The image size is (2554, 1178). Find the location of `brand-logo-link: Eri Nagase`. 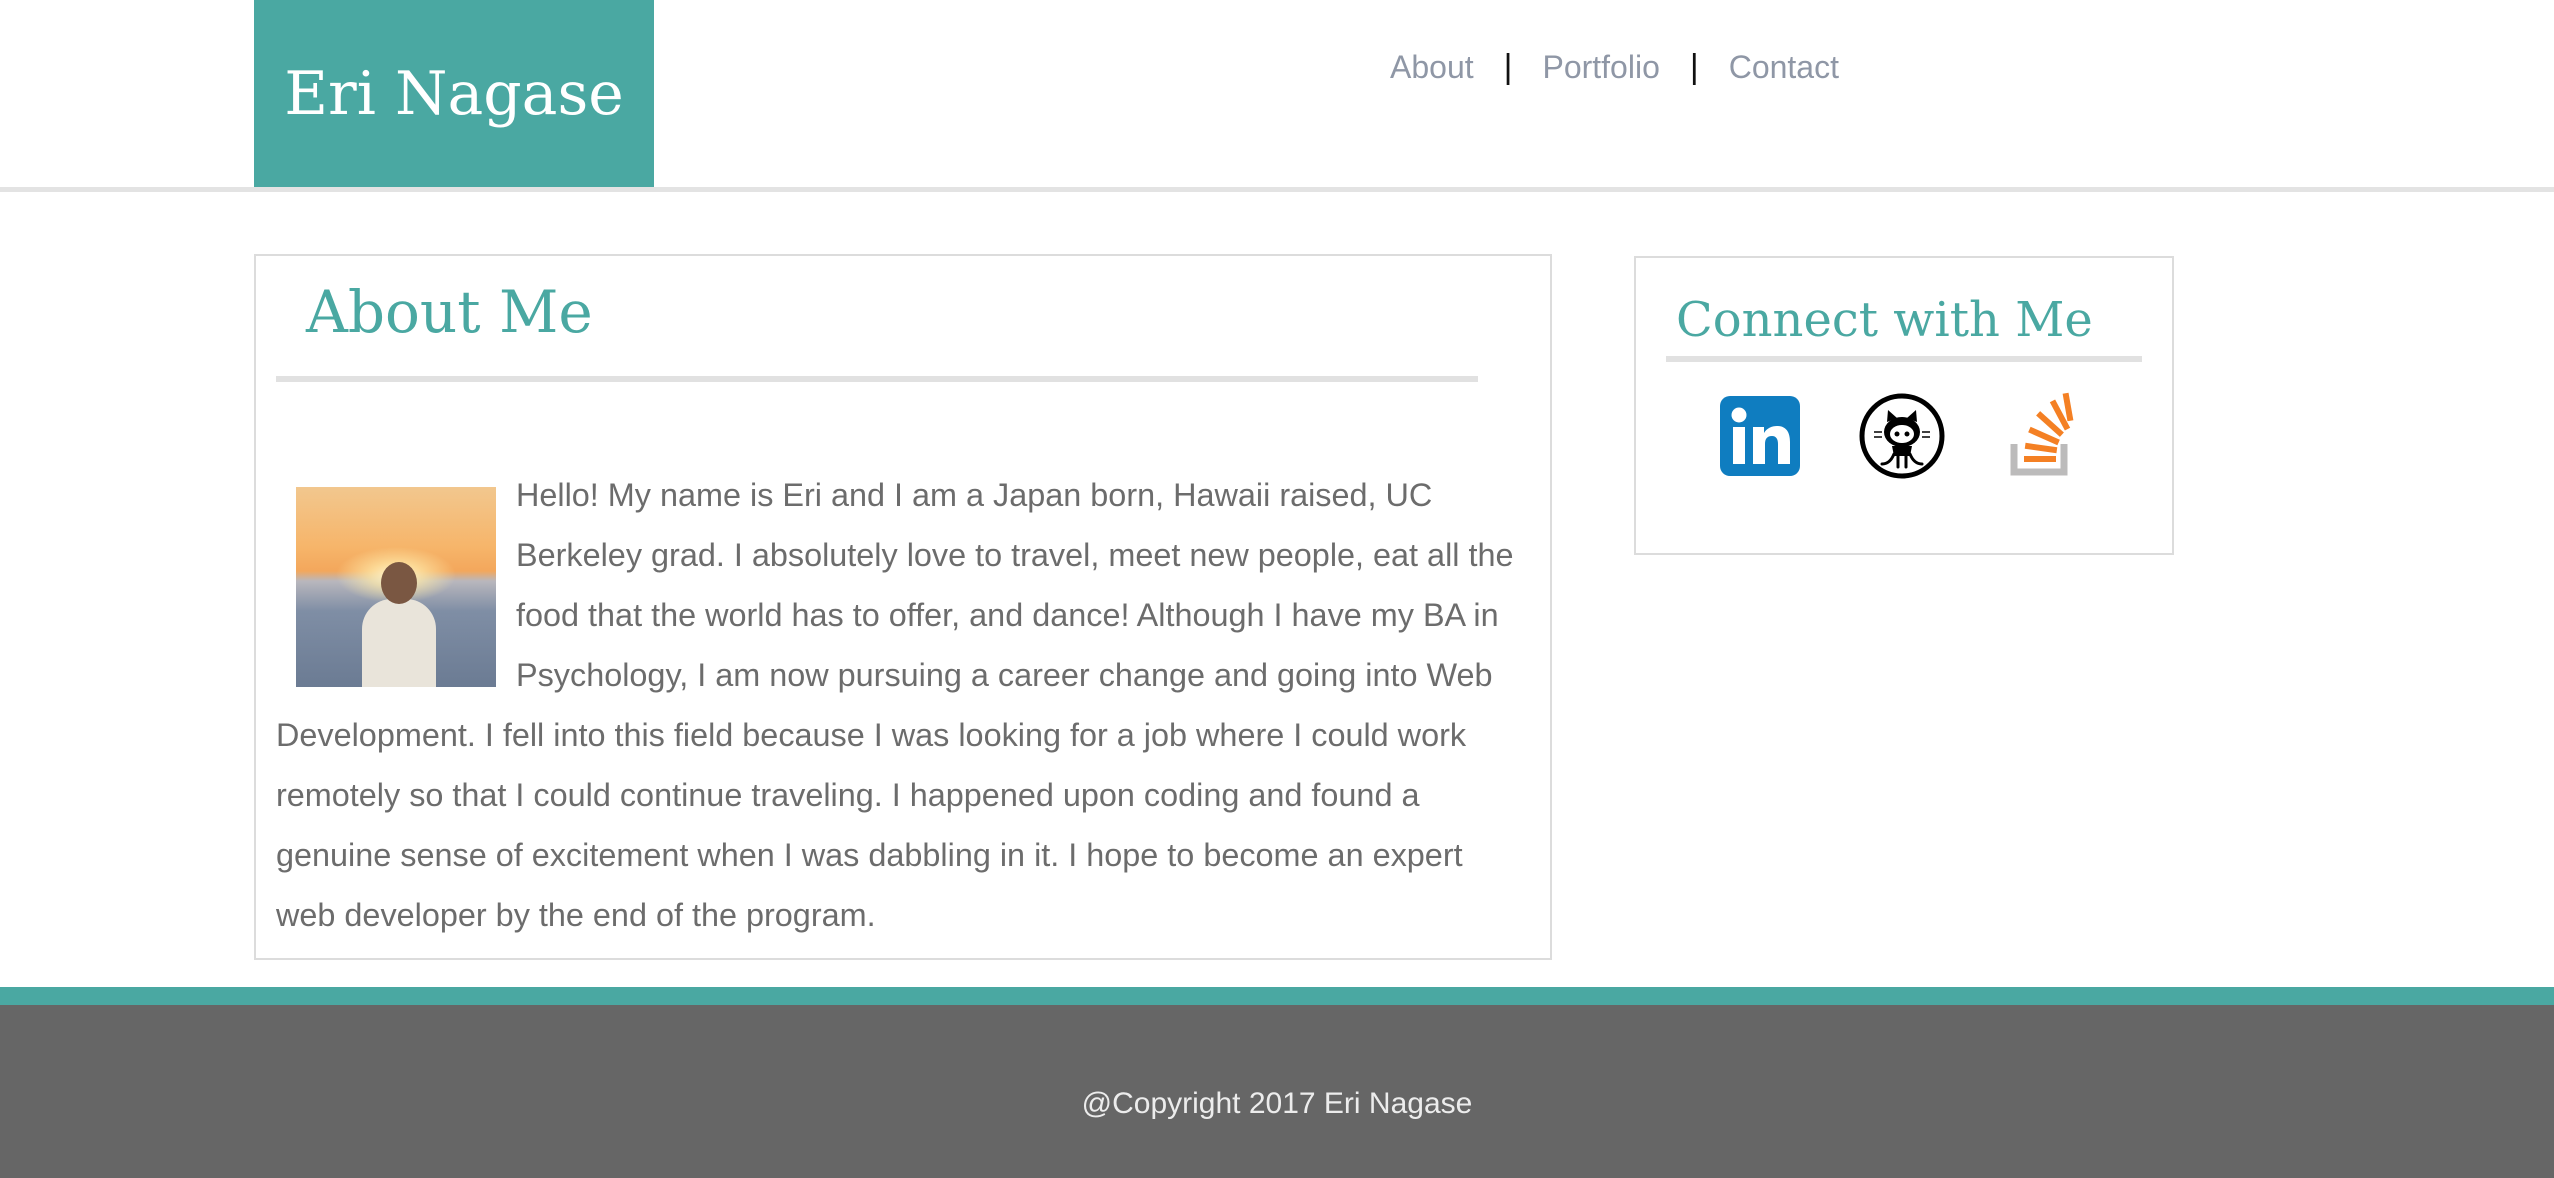

brand-logo-link: Eri Nagase is located at coordinates (454, 93).